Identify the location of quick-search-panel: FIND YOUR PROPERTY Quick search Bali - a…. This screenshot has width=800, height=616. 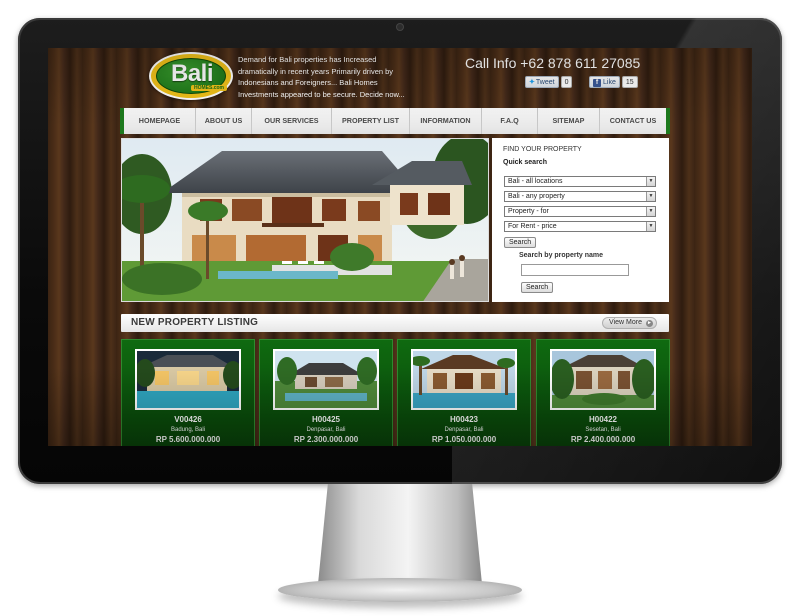
(580, 220).